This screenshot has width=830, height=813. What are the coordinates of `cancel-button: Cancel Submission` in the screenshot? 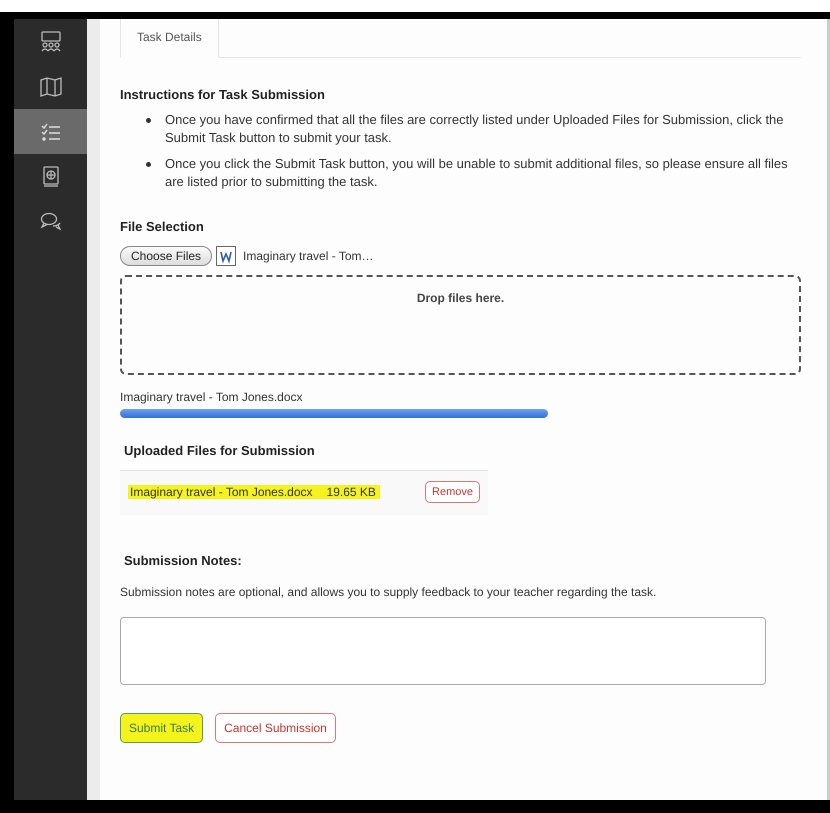 It's located at (275, 728).